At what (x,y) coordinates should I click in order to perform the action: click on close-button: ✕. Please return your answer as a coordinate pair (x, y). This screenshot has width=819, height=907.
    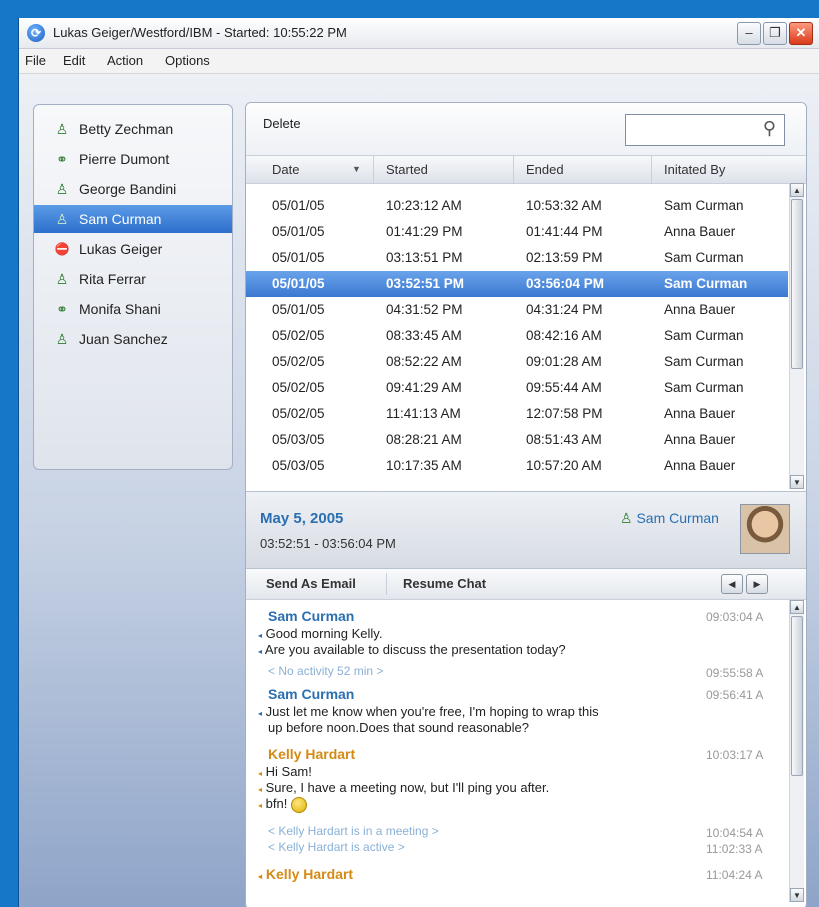
    Looking at the image, I should click on (801, 33).